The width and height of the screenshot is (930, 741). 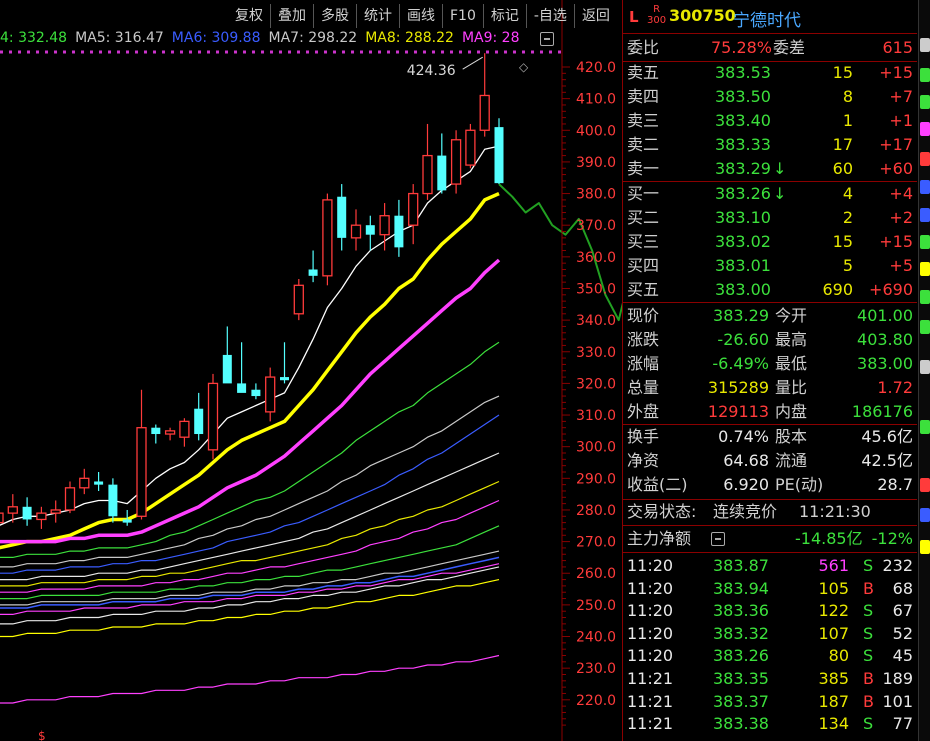 I want to click on order-level-label: 买四, so click(x=643, y=265).